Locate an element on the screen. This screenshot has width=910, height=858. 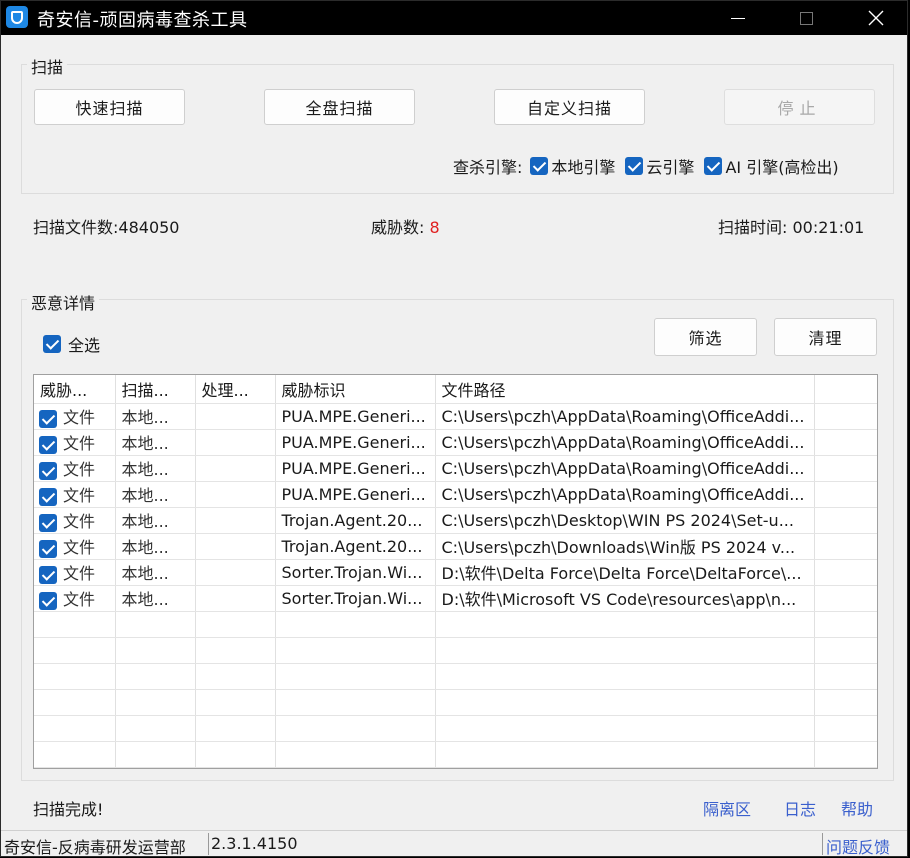
ai-engine-checkbox: AI 引擎(高检出) is located at coordinates (771, 166).